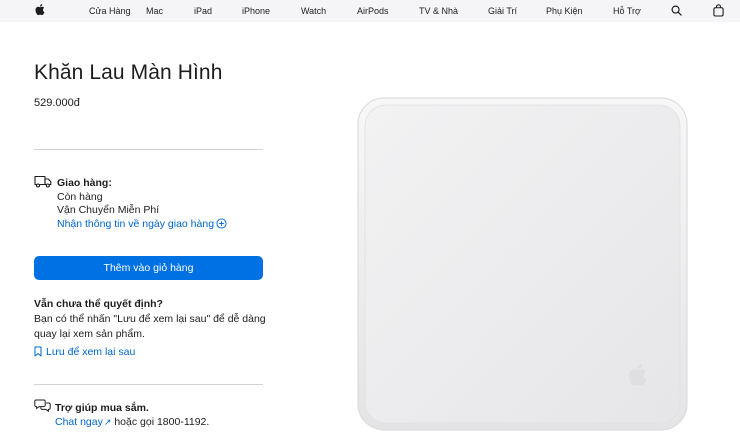 The image size is (740, 439). Describe the element at coordinates (221, 225) in the screenshot. I see `plus-circle-icon` at that location.